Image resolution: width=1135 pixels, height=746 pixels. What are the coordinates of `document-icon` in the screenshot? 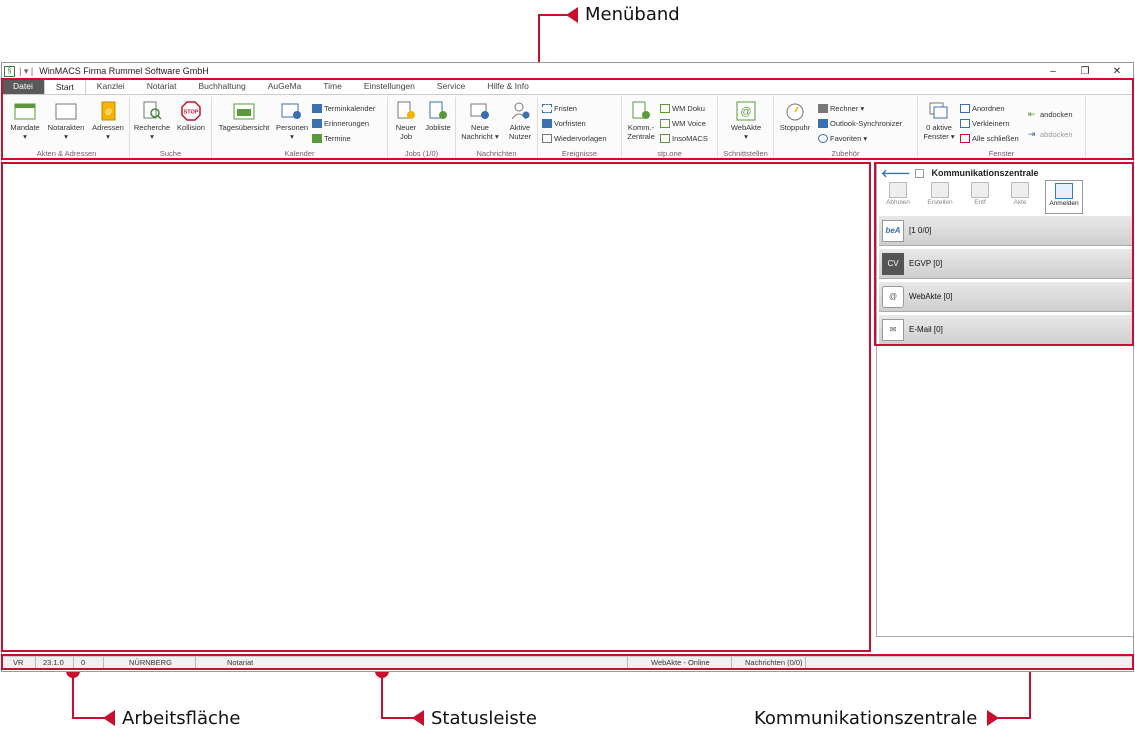 It's located at (547, 138).